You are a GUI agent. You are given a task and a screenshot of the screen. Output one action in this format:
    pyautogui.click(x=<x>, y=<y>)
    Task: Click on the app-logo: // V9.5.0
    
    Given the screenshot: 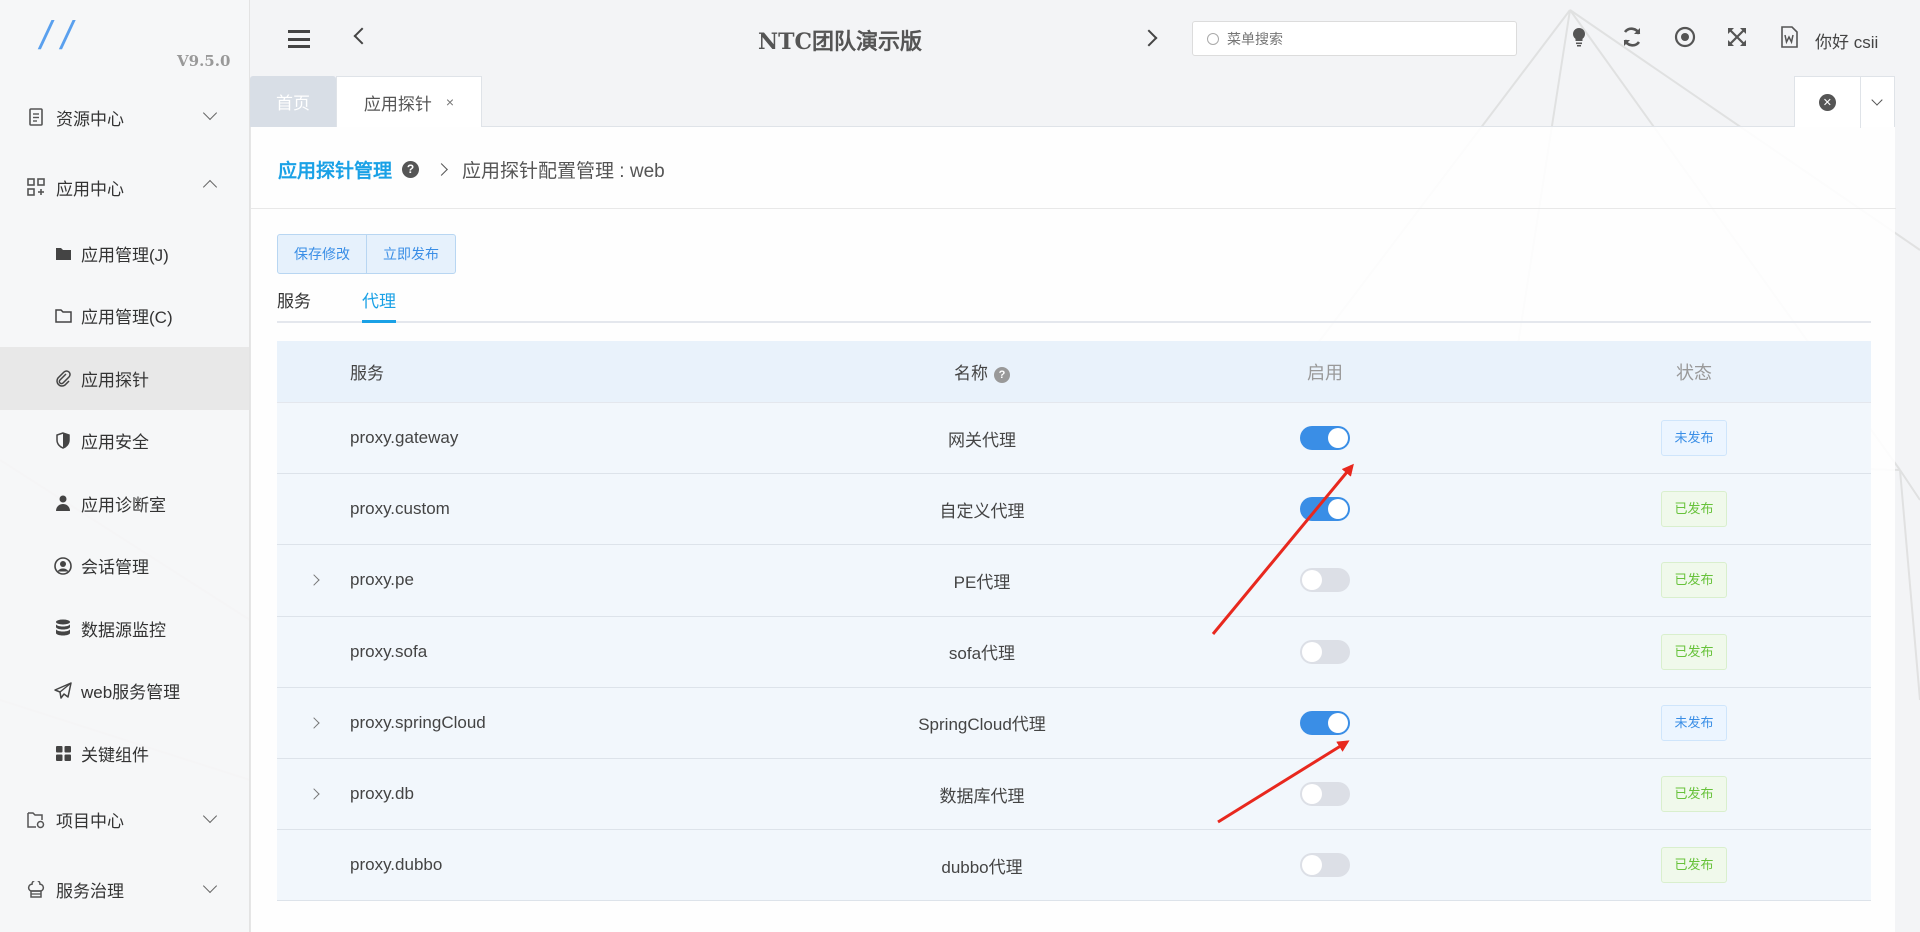 What is the action you would take?
    pyautogui.click(x=124, y=41)
    